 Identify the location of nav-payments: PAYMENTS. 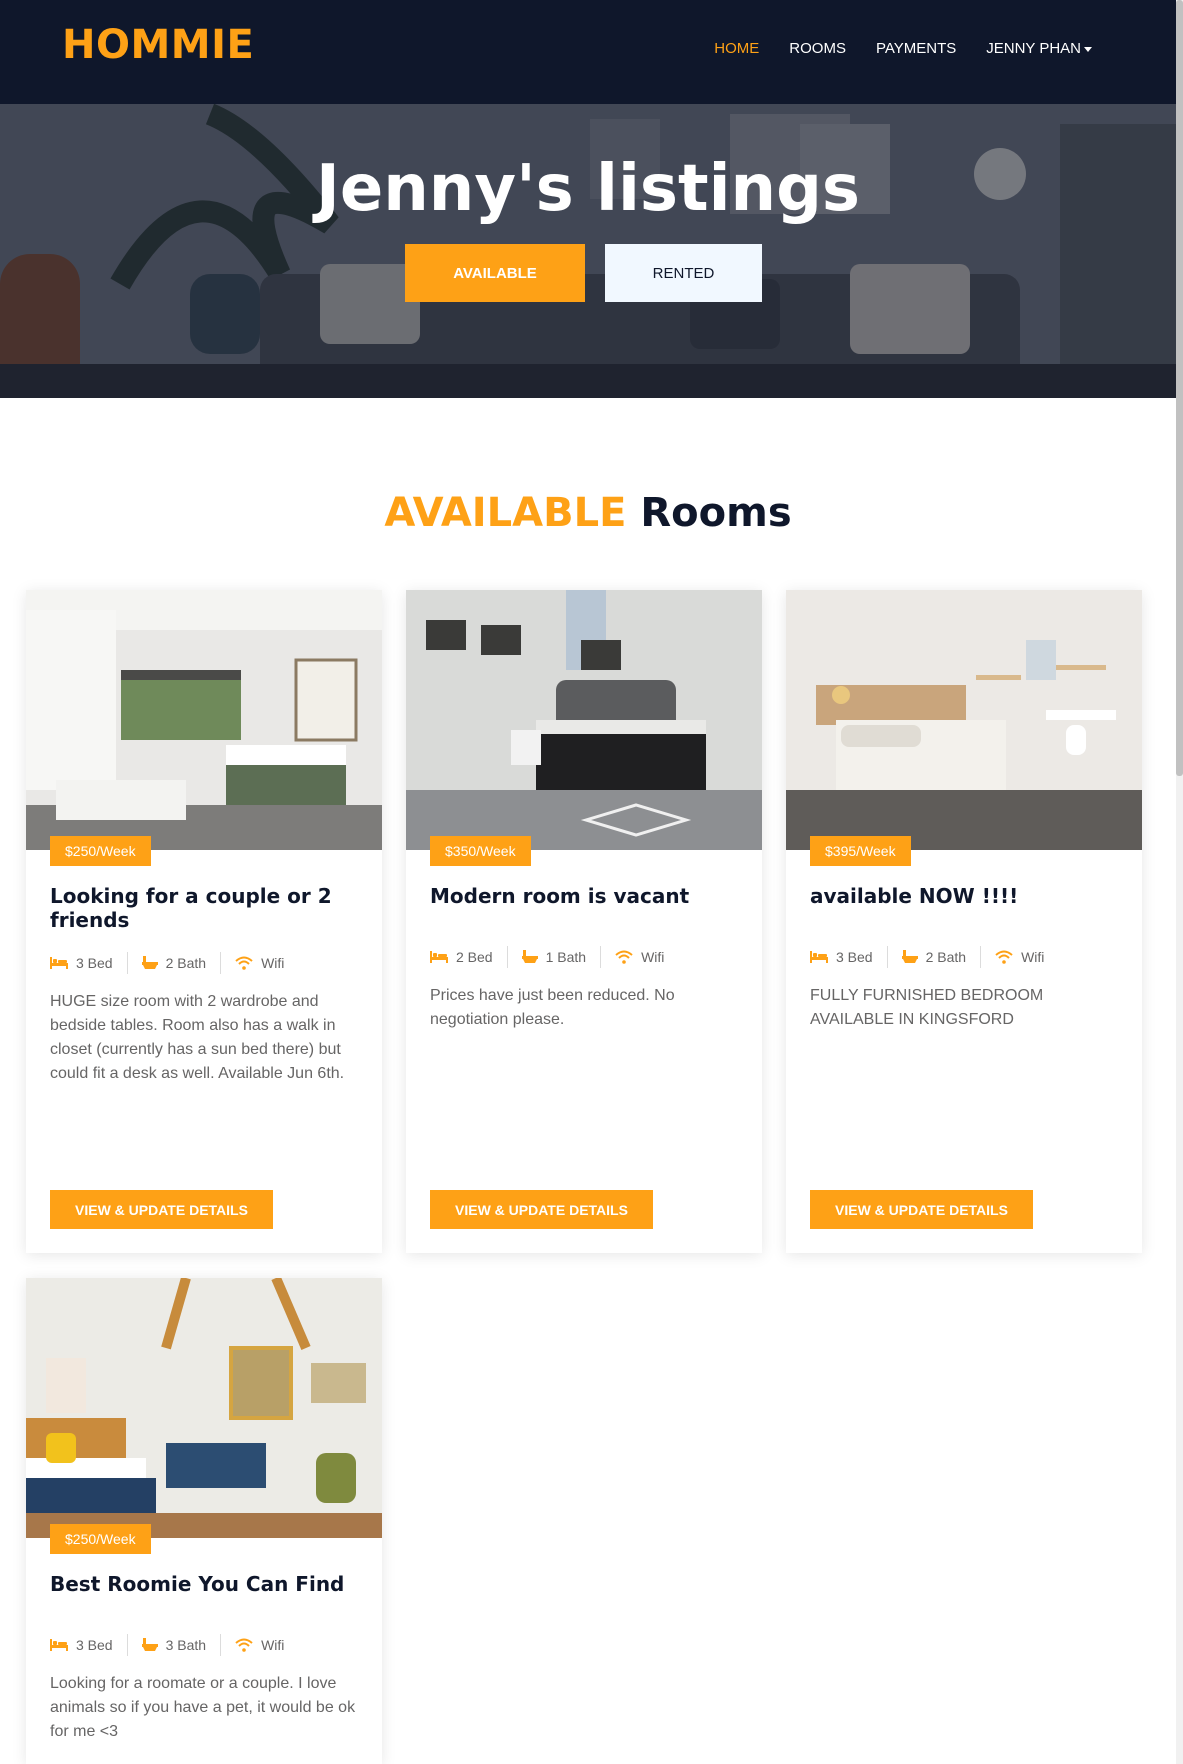
(916, 48).